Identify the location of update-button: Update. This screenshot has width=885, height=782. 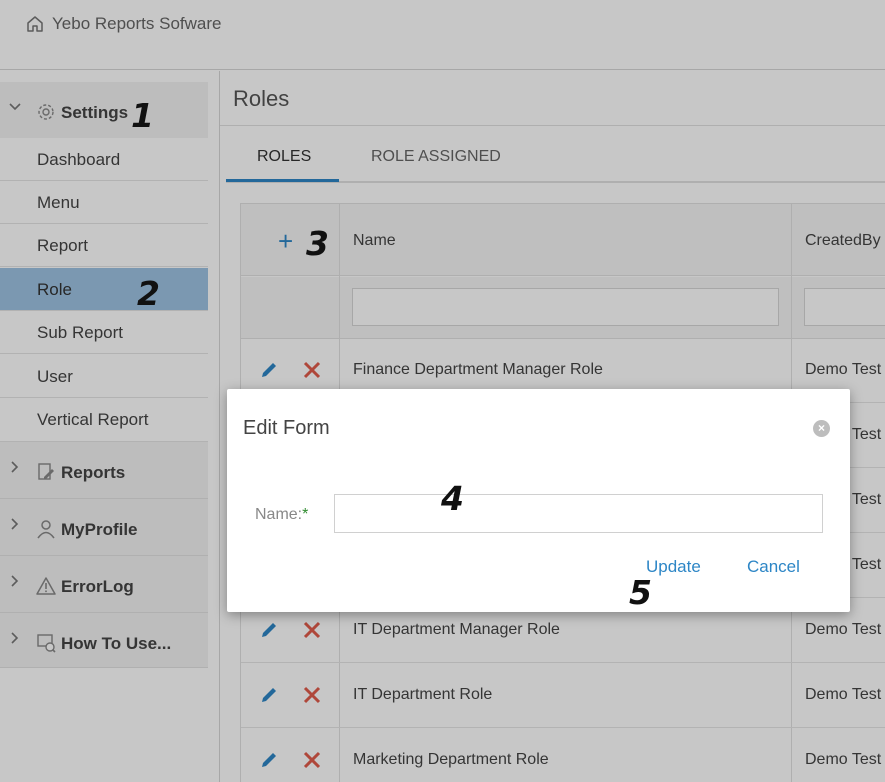
(673, 567).